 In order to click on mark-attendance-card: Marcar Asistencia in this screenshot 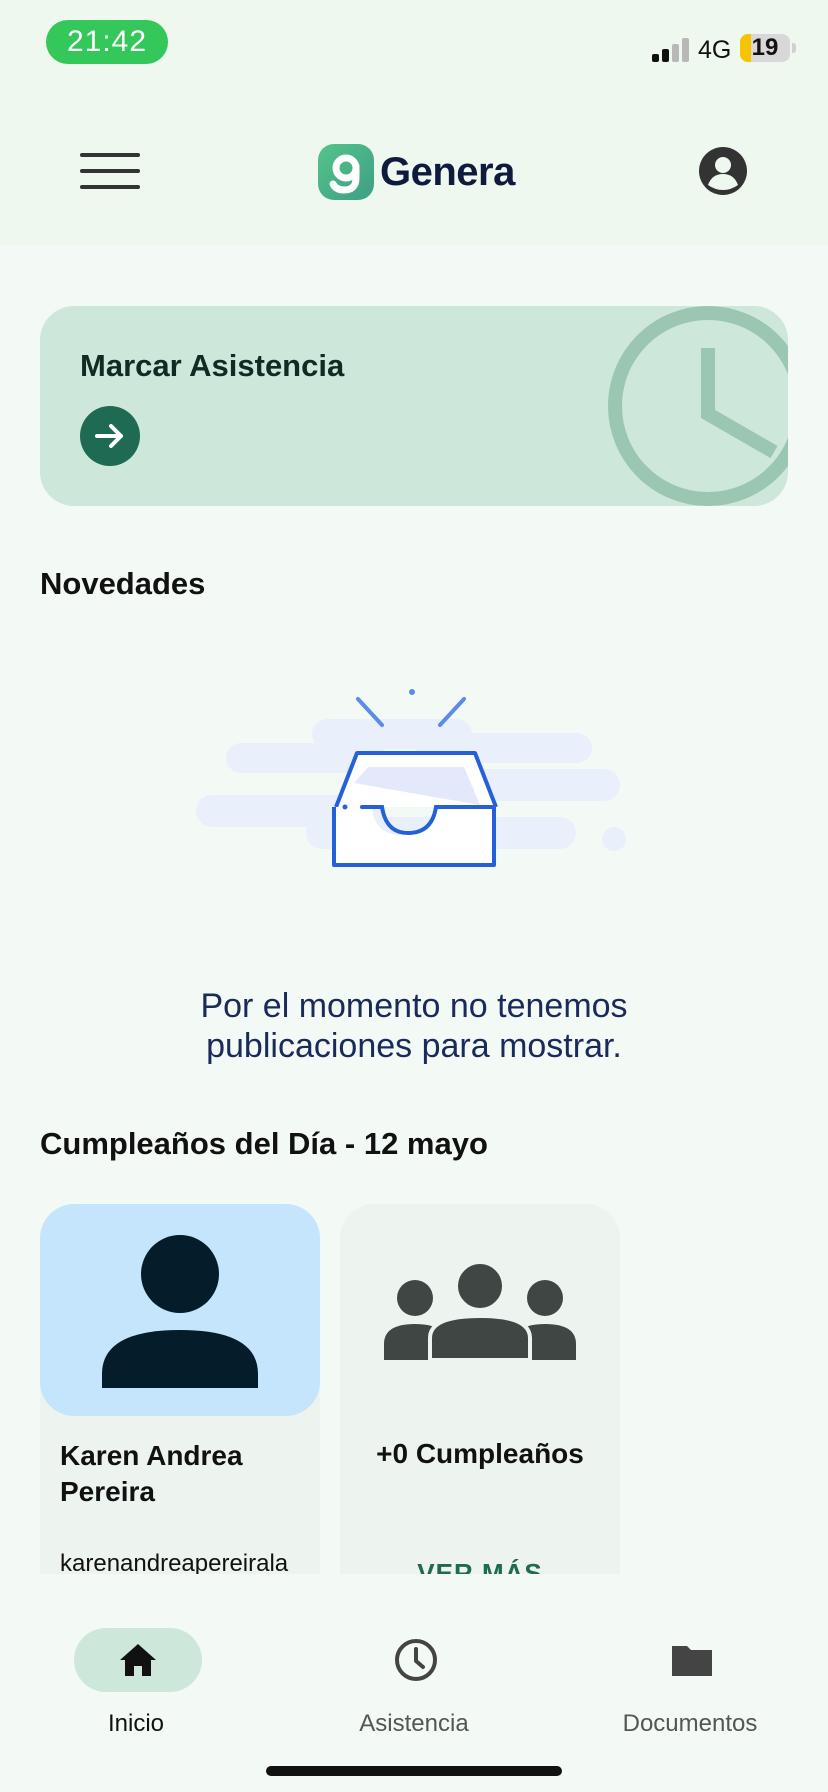, I will do `click(414, 406)`.